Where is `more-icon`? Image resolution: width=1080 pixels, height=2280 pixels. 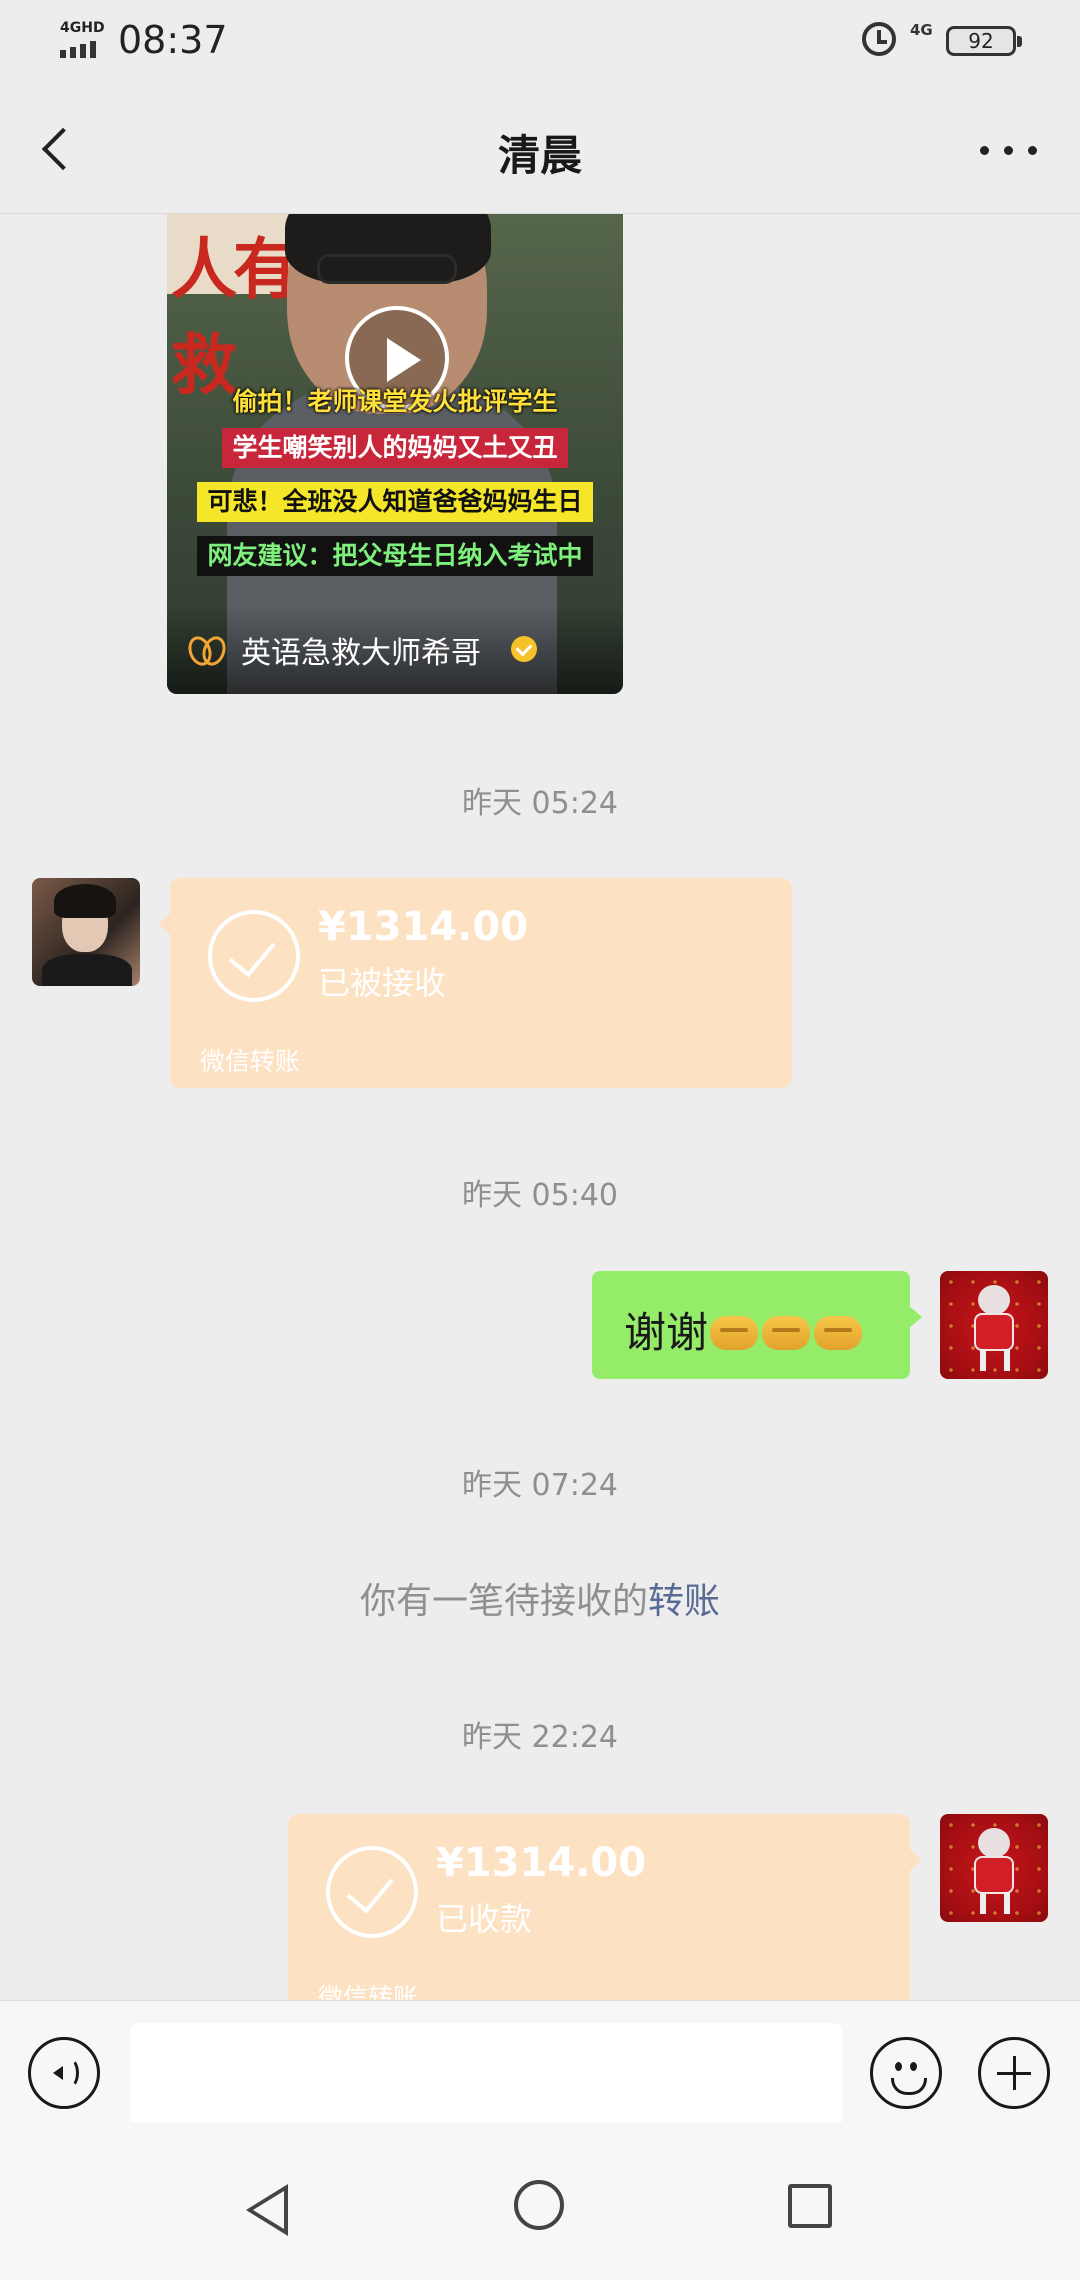
more-icon is located at coordinates (1010, 149).